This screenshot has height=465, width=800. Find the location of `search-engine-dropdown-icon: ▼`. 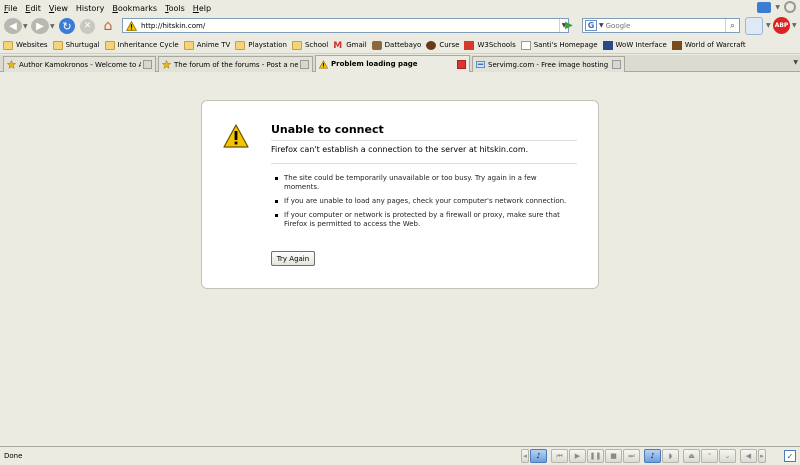

search-engine-dropdown-icon: ▼ is located at coordinates (601, 25).